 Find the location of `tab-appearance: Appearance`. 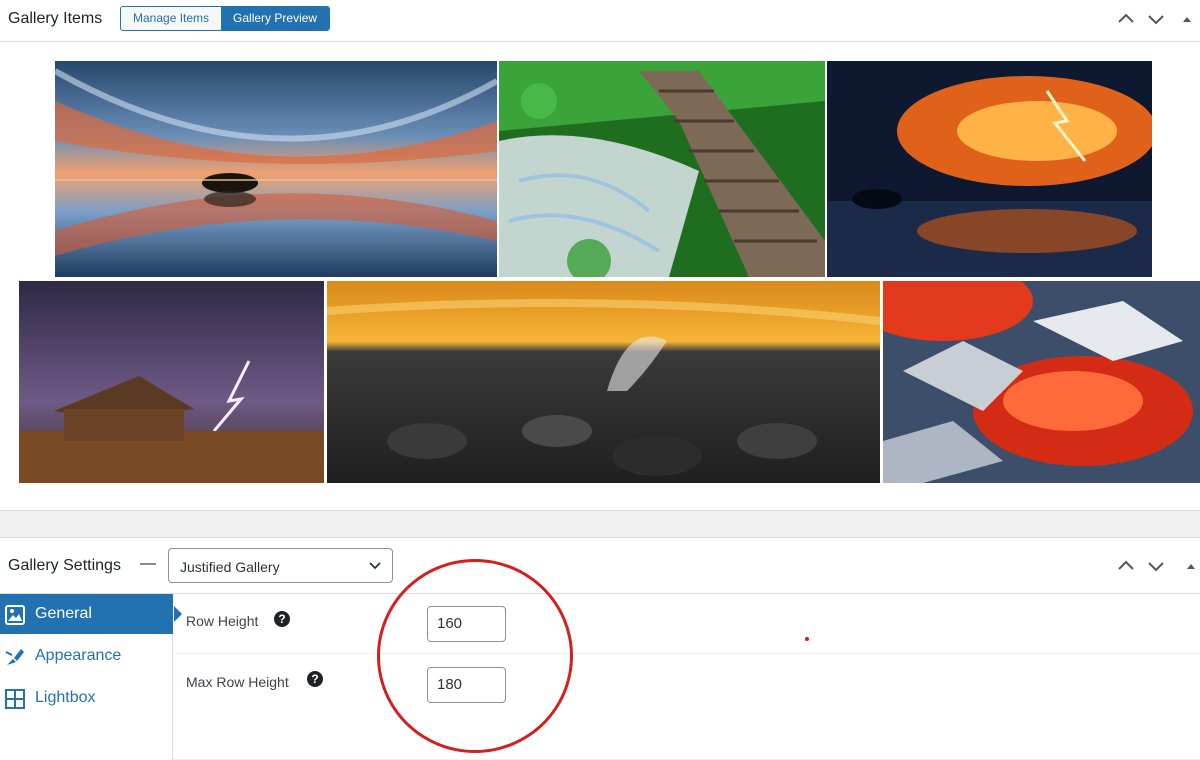

tab-appearance: Appearance is located at coordinates (86, 656).